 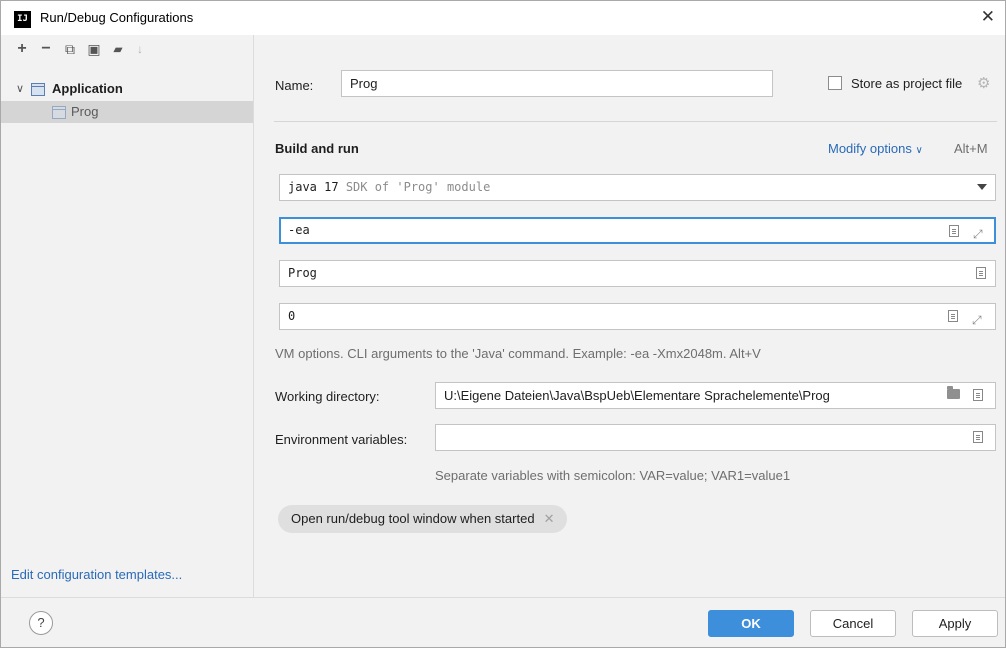 I want to click on name-label: Name:, so click(x=294, y=85).